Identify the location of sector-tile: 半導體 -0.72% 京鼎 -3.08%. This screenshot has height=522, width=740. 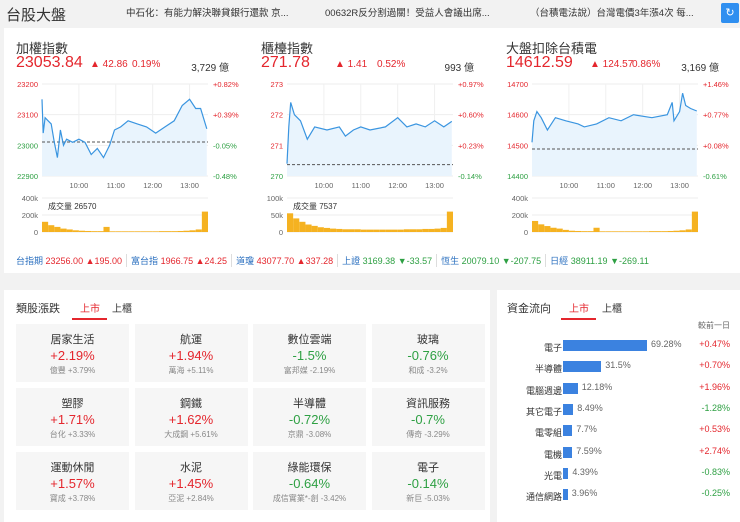
(309, 417).